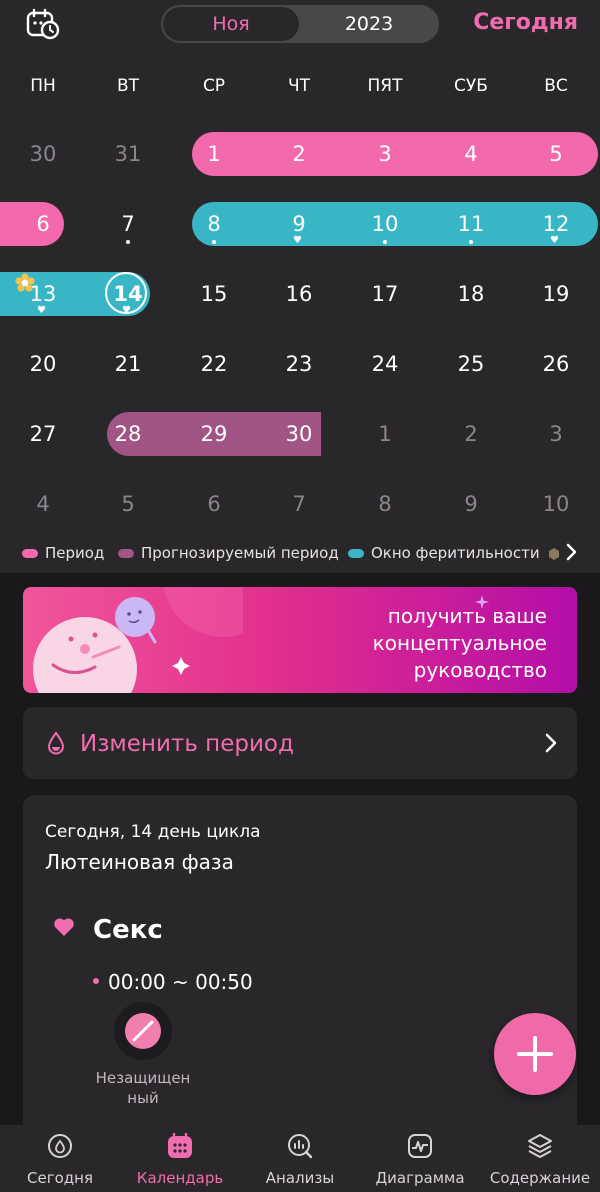 The width and height of the screenshot is (600, 1192). I want to click on weekday-label: ЧТ, so click(299, 86).